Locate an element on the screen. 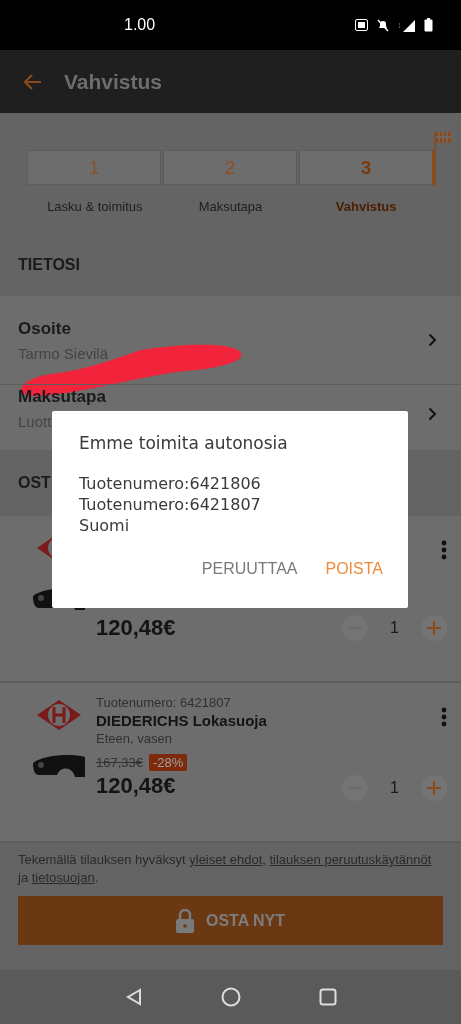 This screenshot has width=461, height=1024. product-name: DIEDERICHS Lokasuoja is located at coordinates (182, 720).